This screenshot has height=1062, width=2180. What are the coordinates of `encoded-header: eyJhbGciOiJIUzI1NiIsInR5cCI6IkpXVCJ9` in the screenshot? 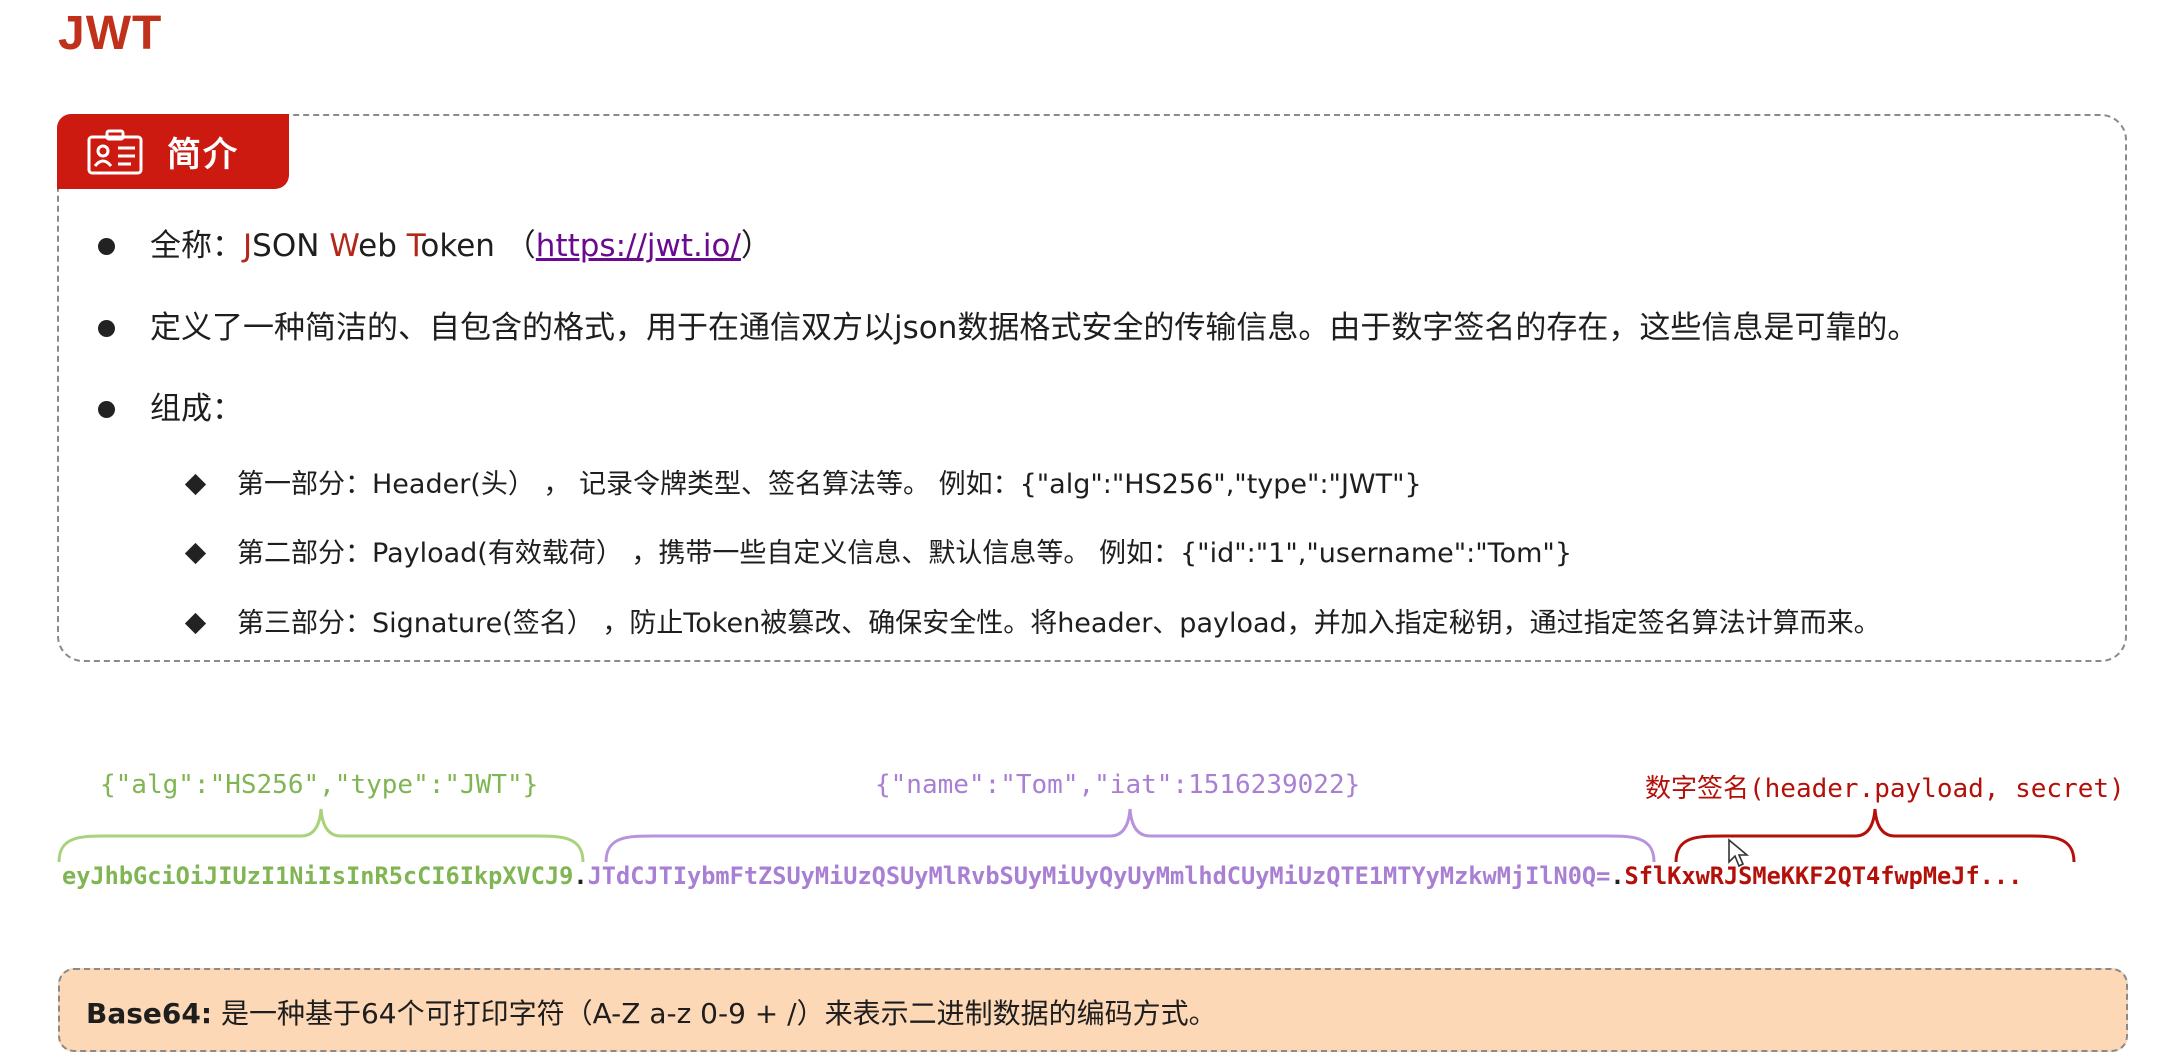 It's located at (318, 876).